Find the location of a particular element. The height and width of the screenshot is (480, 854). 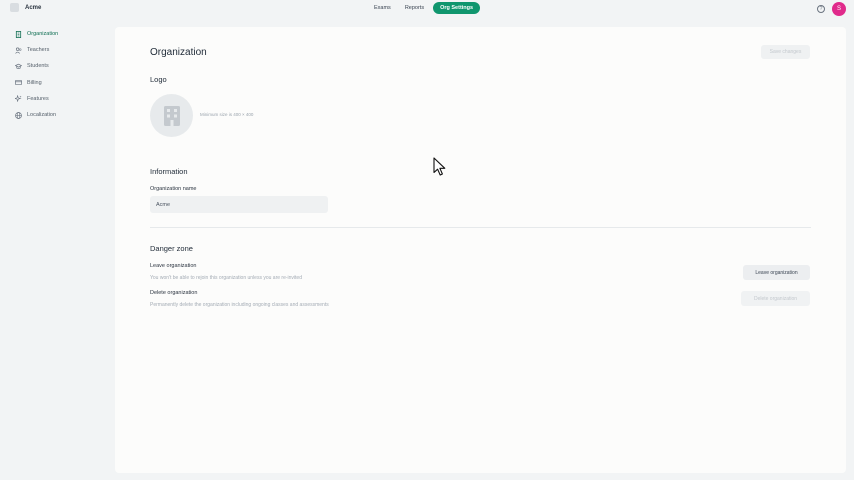

users-icon is located at coordinates (18, 50).